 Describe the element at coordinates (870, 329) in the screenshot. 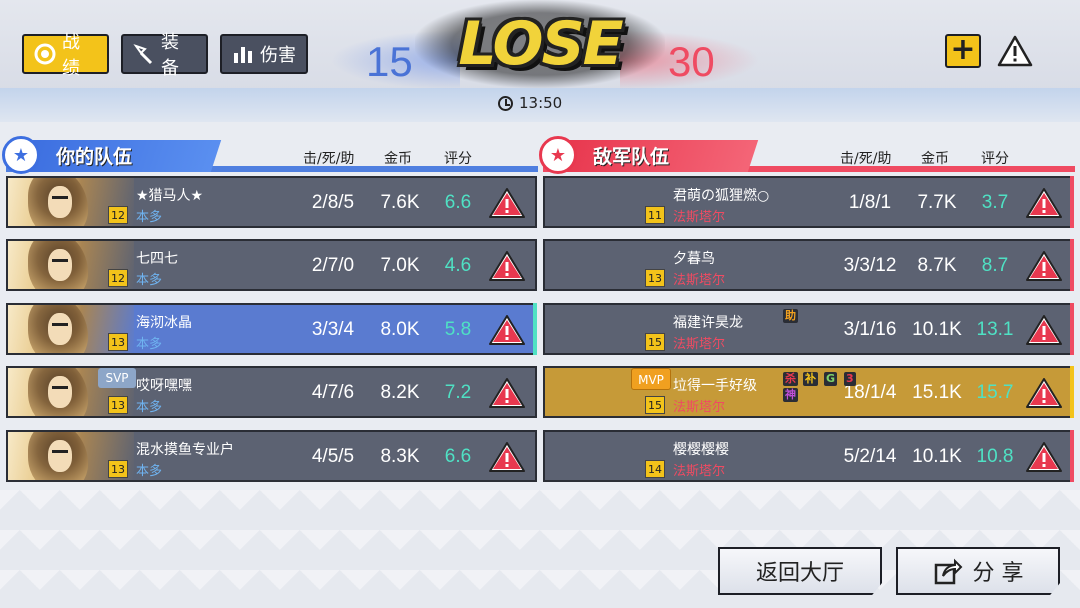

I see `player-kda: 3/1/16` at that location.